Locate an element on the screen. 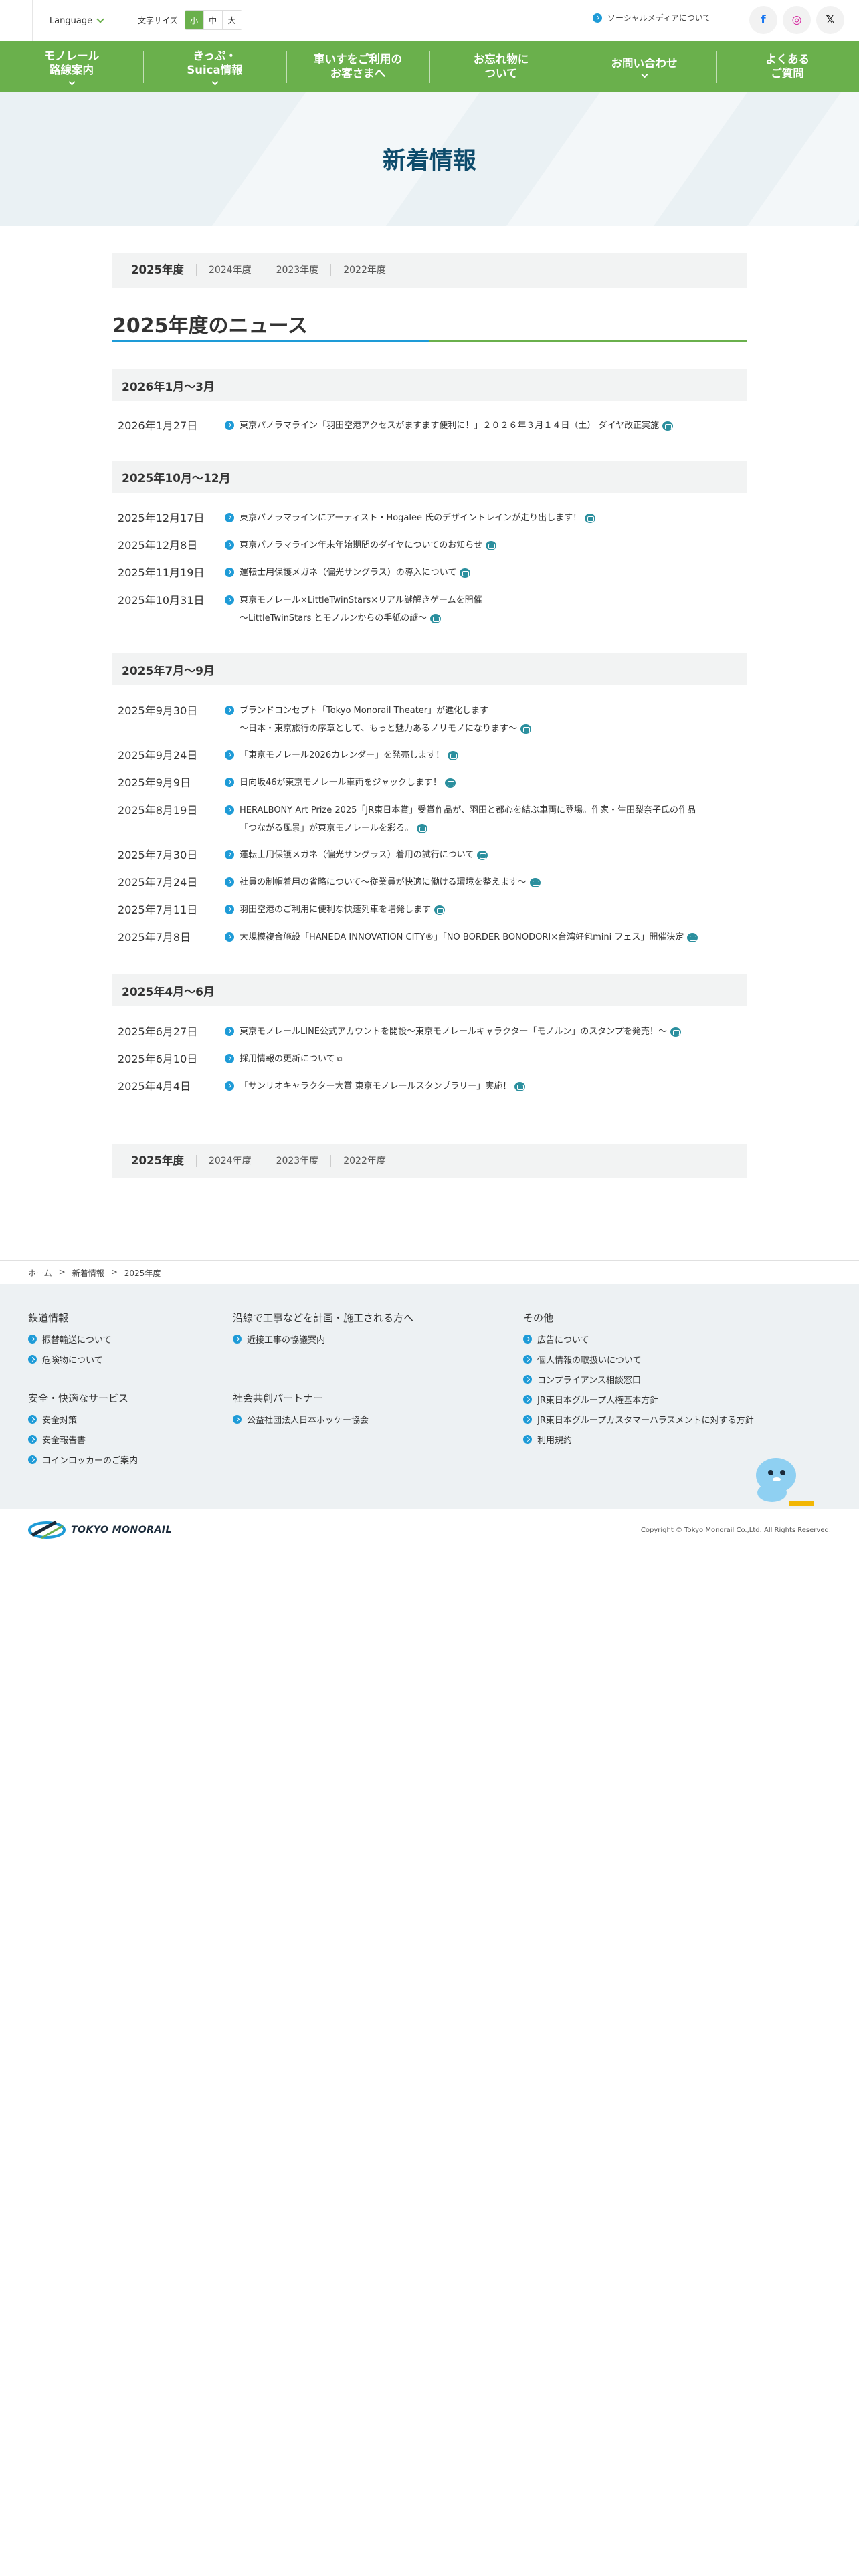 The height and width of the screenshot is (2576, 859). news-title: 「東京モノレール2026カレンダー」を発売します！ is located at coordinates (342, 755).